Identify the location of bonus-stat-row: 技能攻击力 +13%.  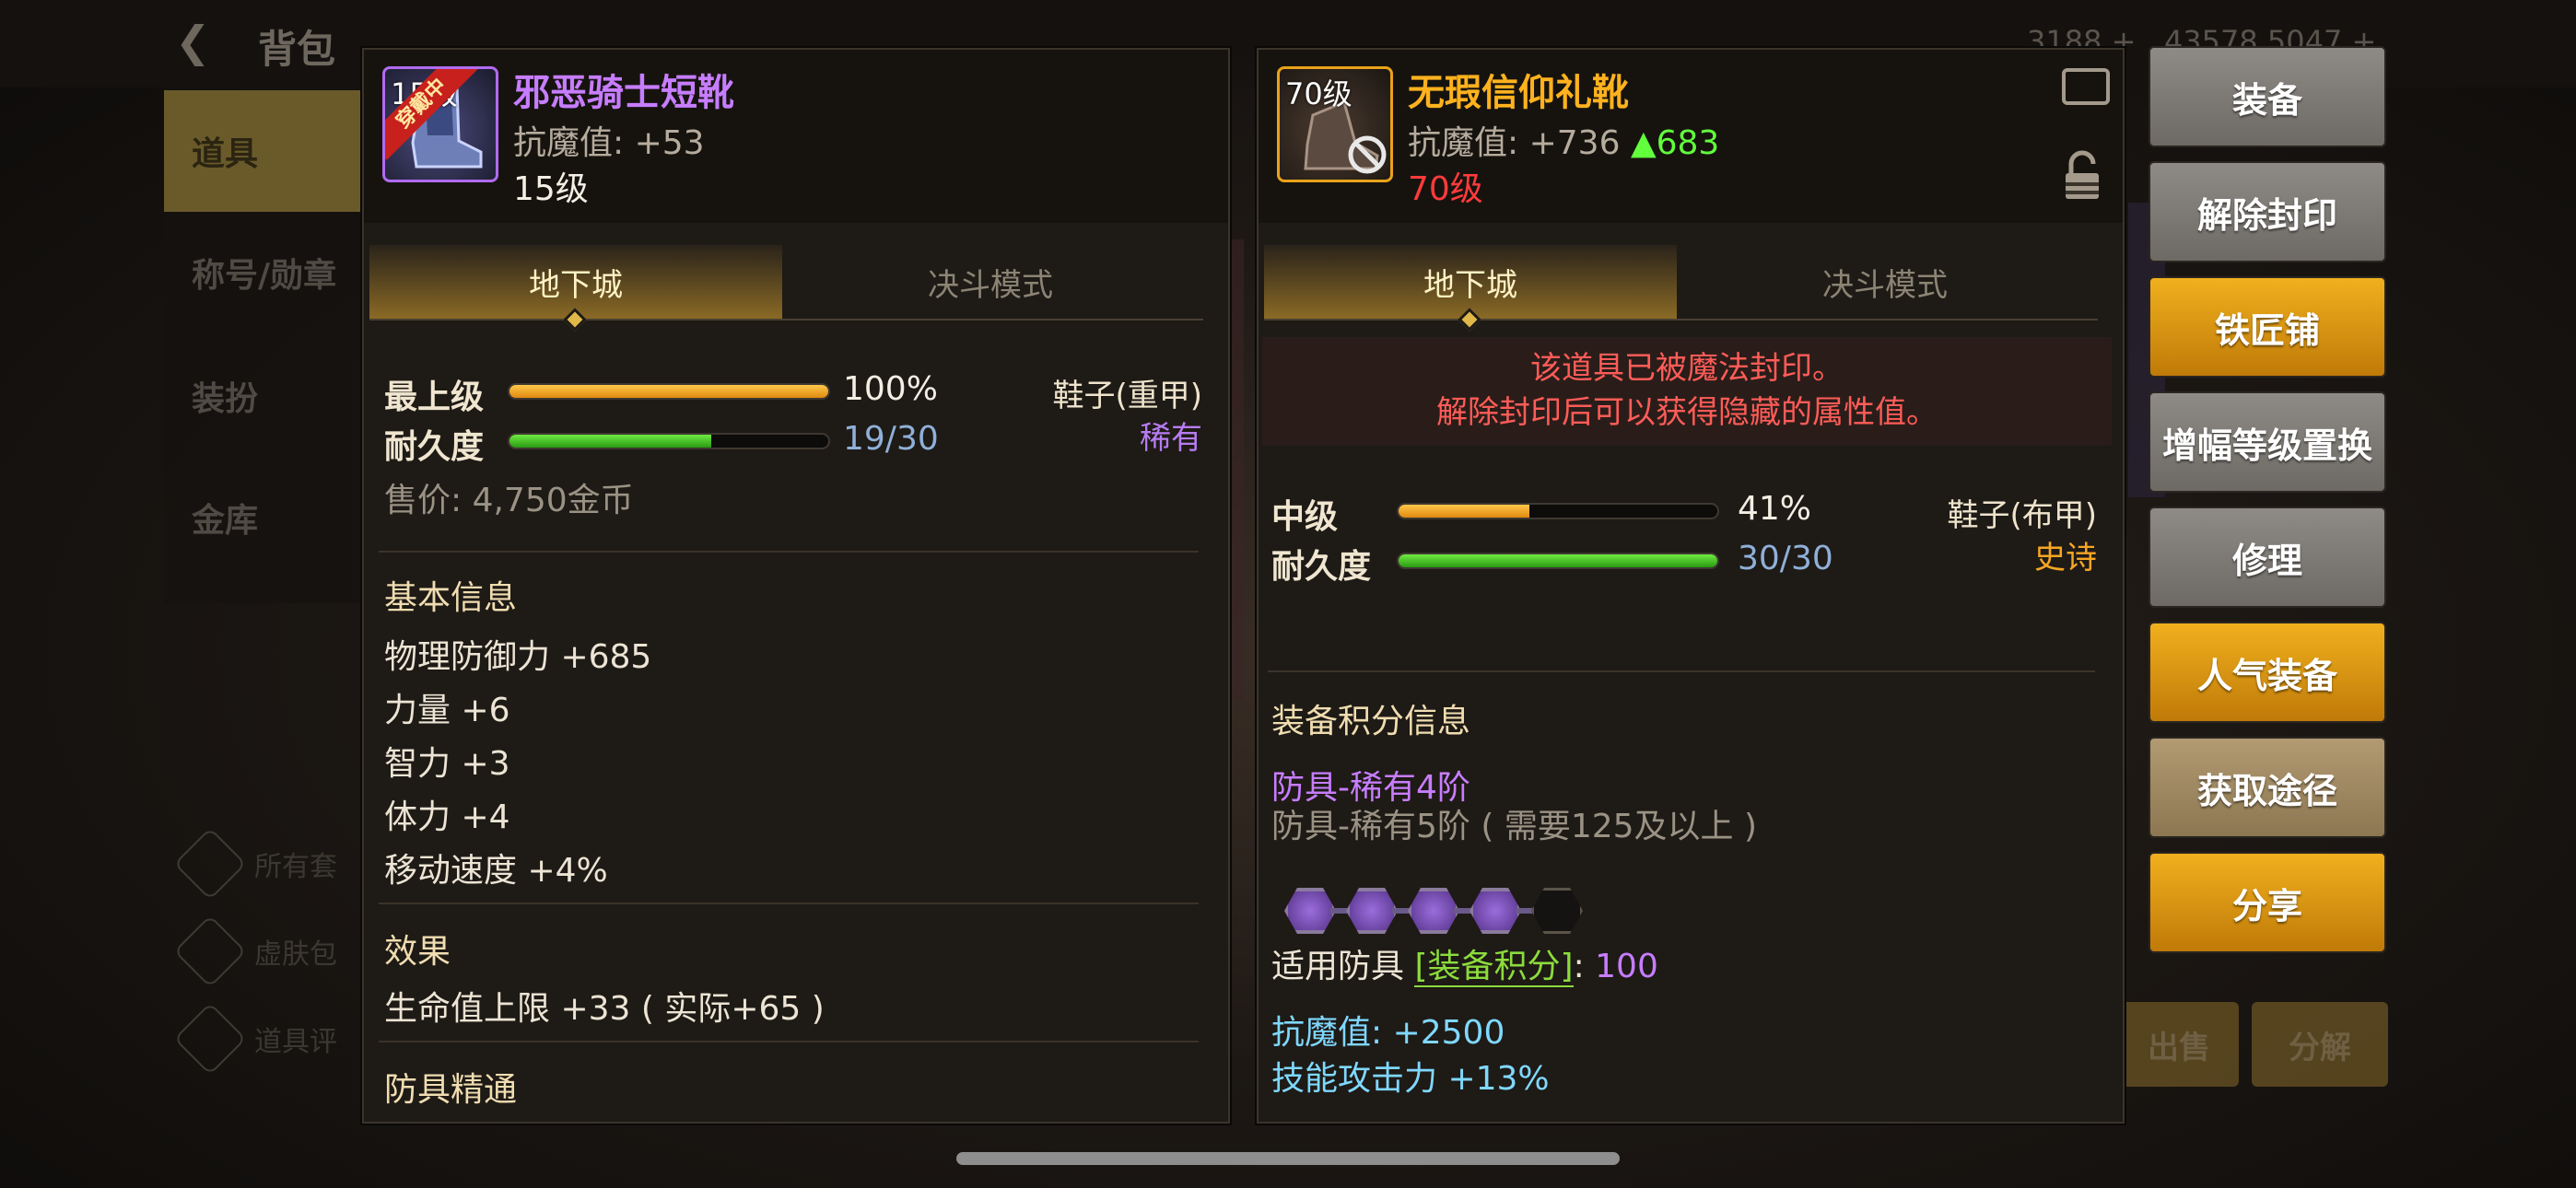
(1410, 1079).